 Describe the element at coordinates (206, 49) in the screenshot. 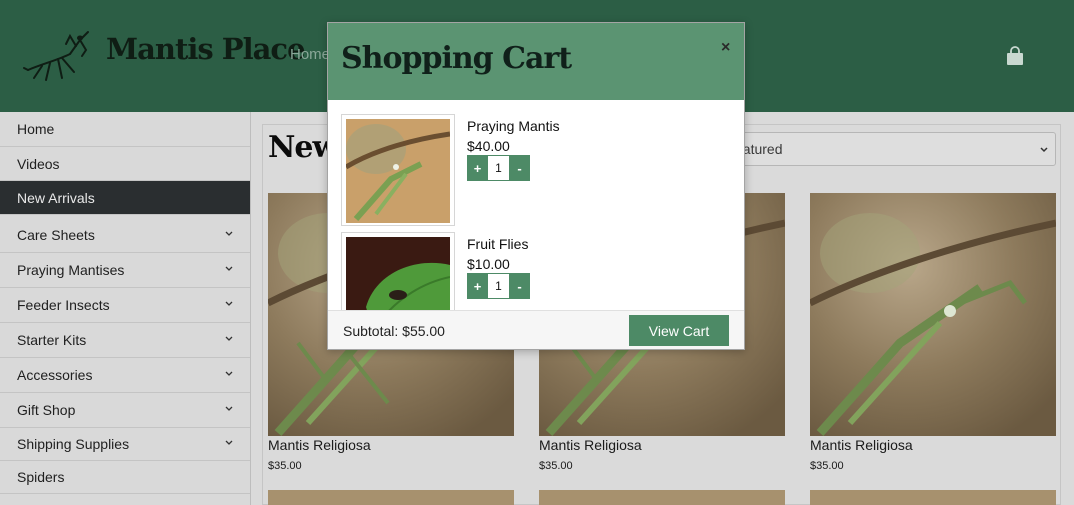

I see `site-logo-text: Mantis Place` at that location.